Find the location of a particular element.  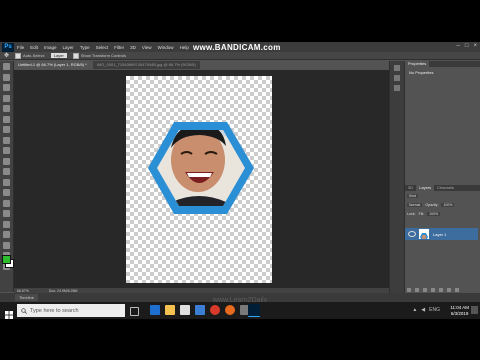

crop-tool-icon is located at coordinates (6, 108).